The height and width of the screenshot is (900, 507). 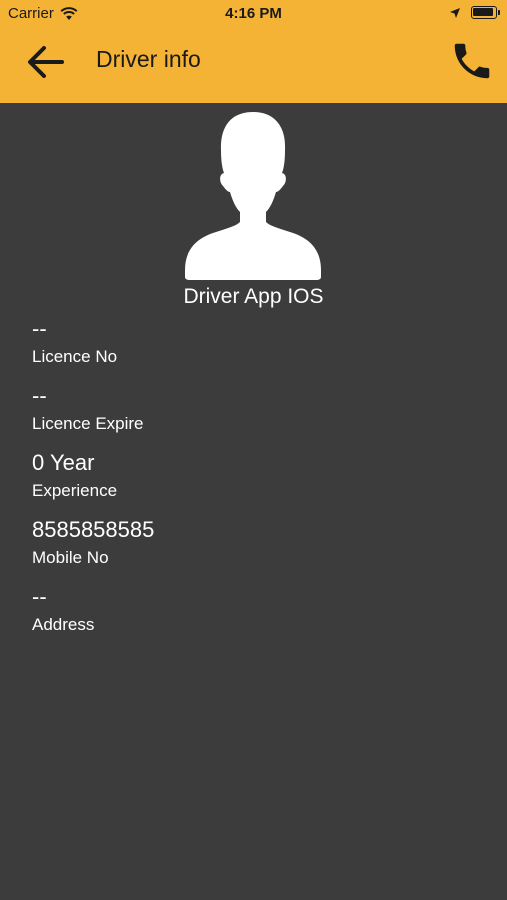 What do you see at coordinates (39, 395) in the screenshot?
I see `licence-expire-value: --` at bounding box center [39, 395].